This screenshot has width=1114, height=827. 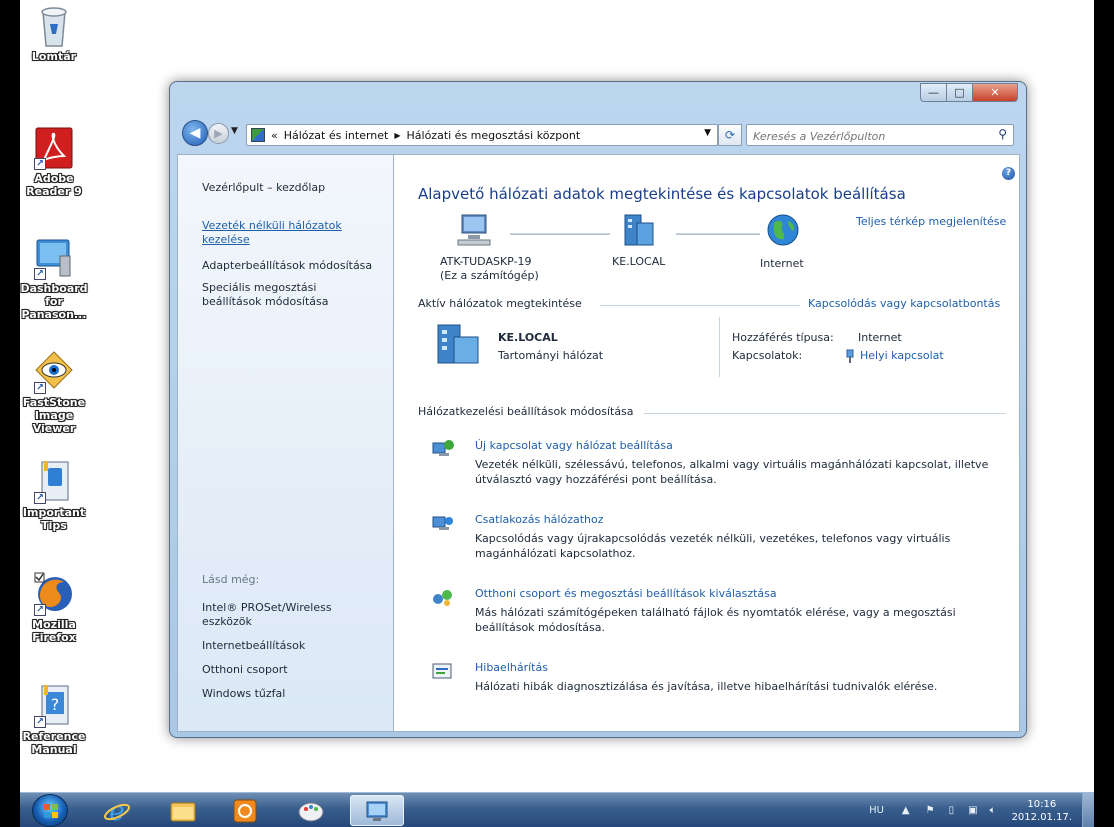 I want to click on see-also-internet-options-link: Internetbeállítások, so click(x=253, y=646).